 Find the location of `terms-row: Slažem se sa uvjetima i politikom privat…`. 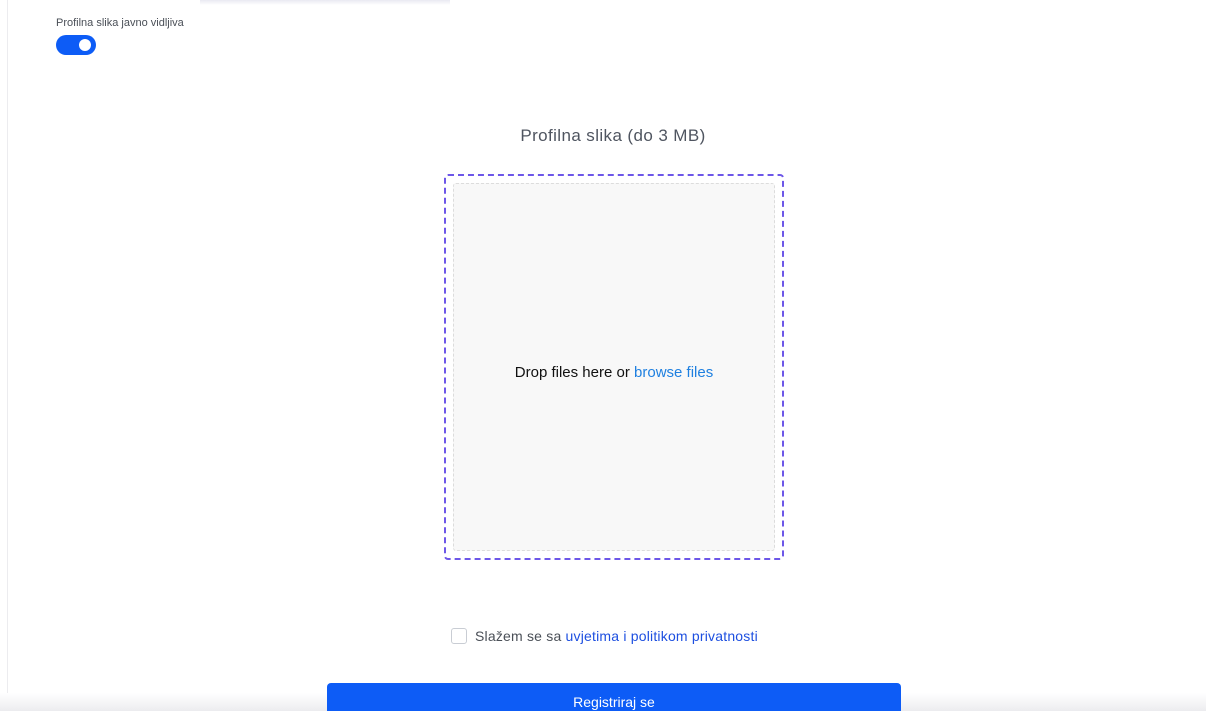

terms-row: Slažem se sa uvjetima i politikom privat… is located at coordinates (604, 636).